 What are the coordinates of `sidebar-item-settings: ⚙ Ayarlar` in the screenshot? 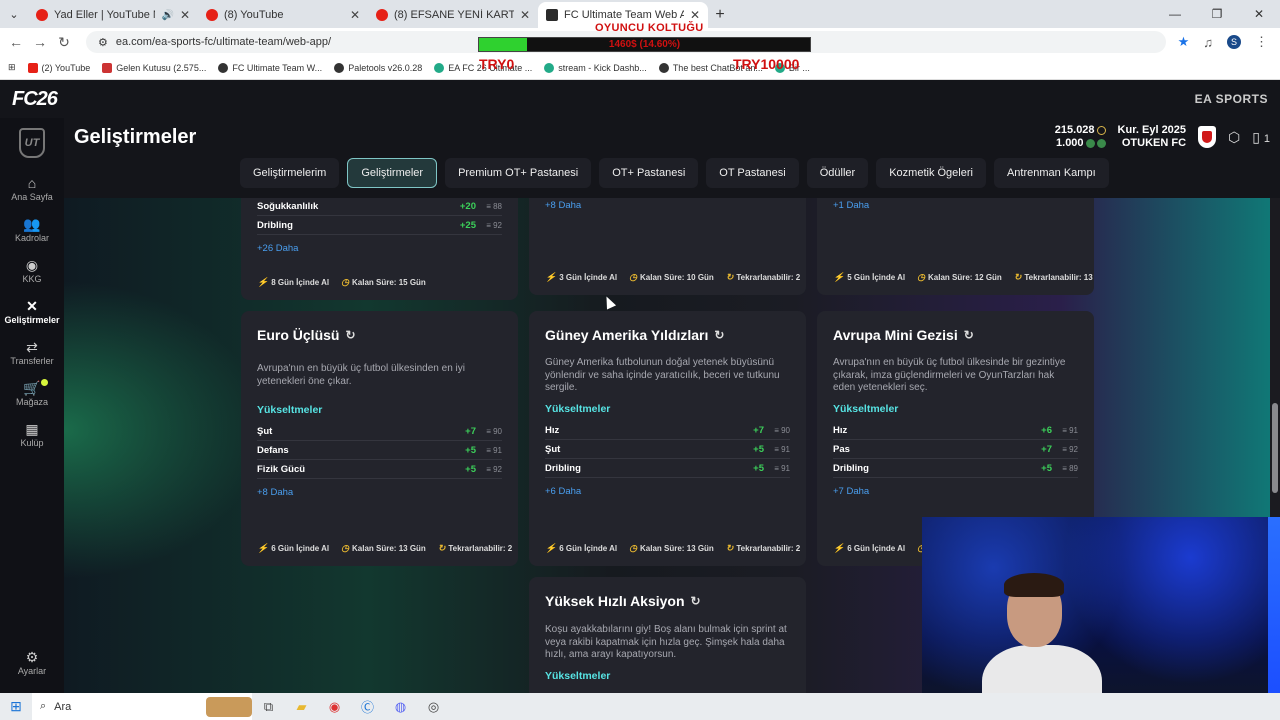 It's located at (32, 662).